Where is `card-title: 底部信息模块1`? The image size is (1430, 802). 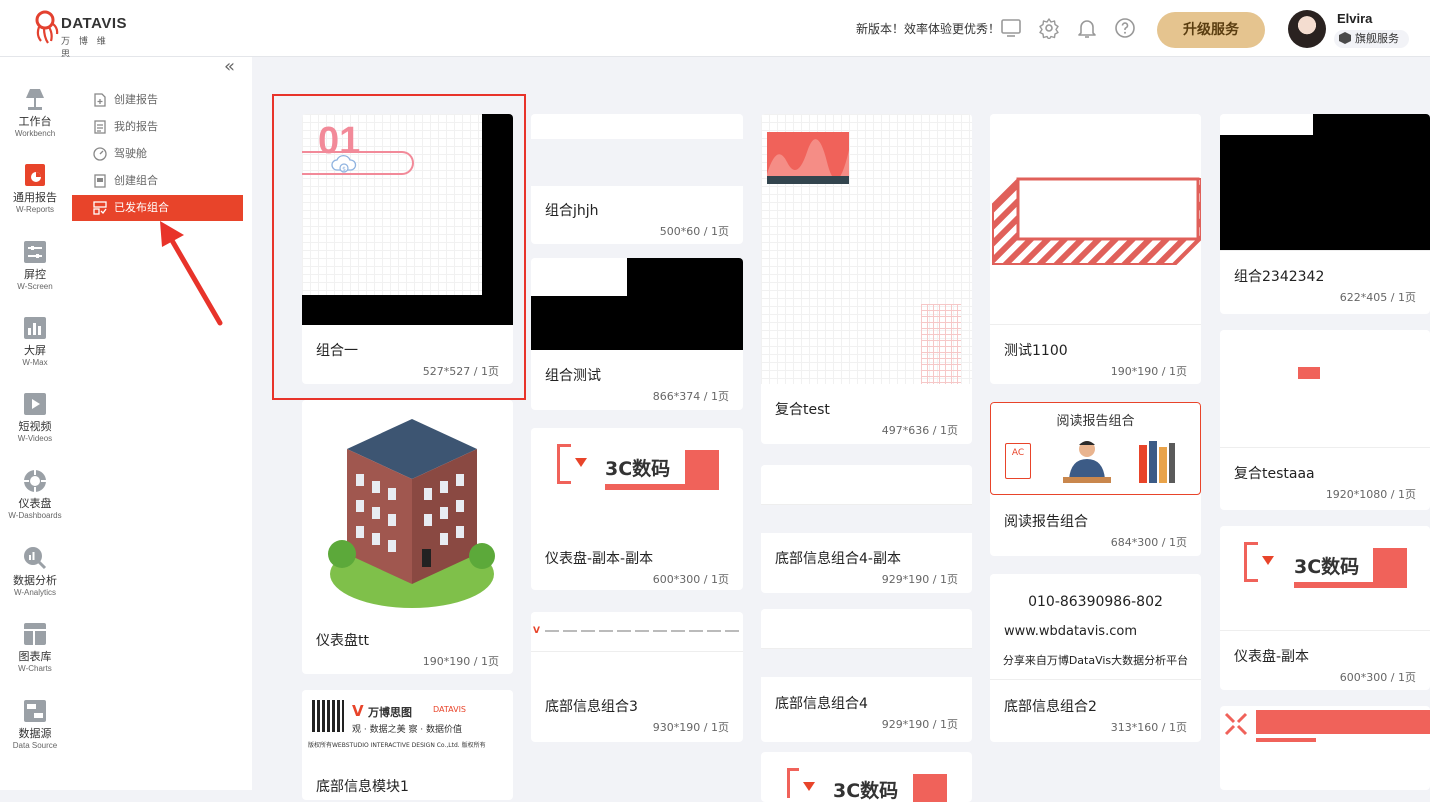 card-title: 底部信息模块1 is located at coordinates (362, 787).